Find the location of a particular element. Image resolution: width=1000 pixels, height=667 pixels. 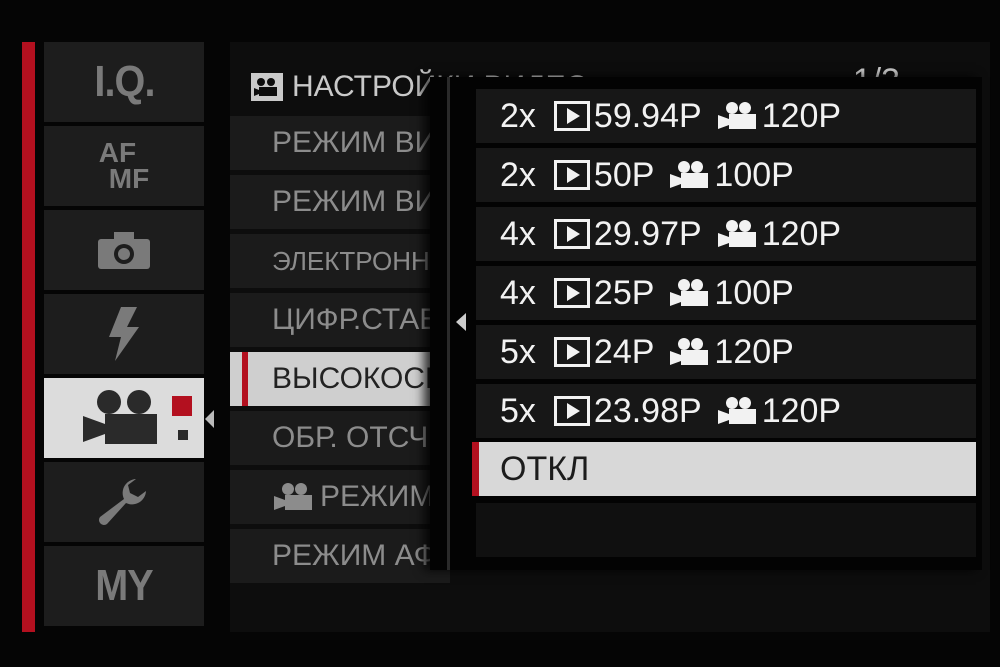

menu-item: РЕЖИМ АФ is located at coordinates (340, 556).